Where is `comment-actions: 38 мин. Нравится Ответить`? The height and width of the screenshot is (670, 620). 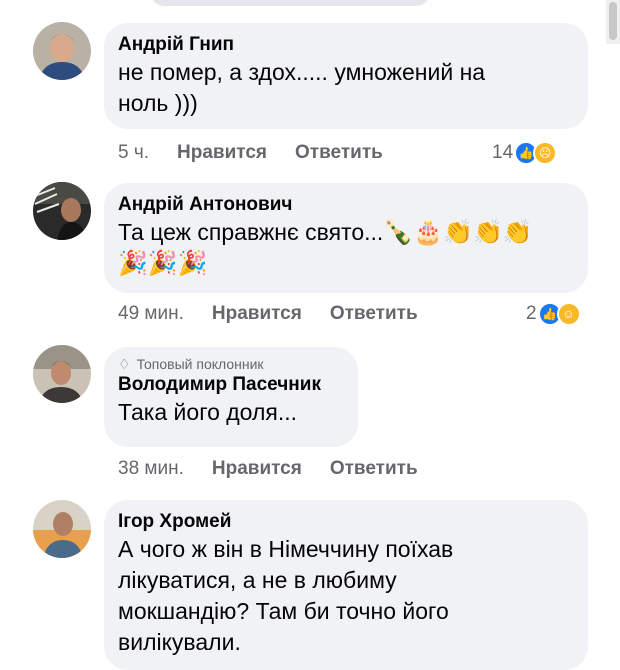 comment-actions: 38 мин. Нравится Ответить is located at coordinates (282, 469).